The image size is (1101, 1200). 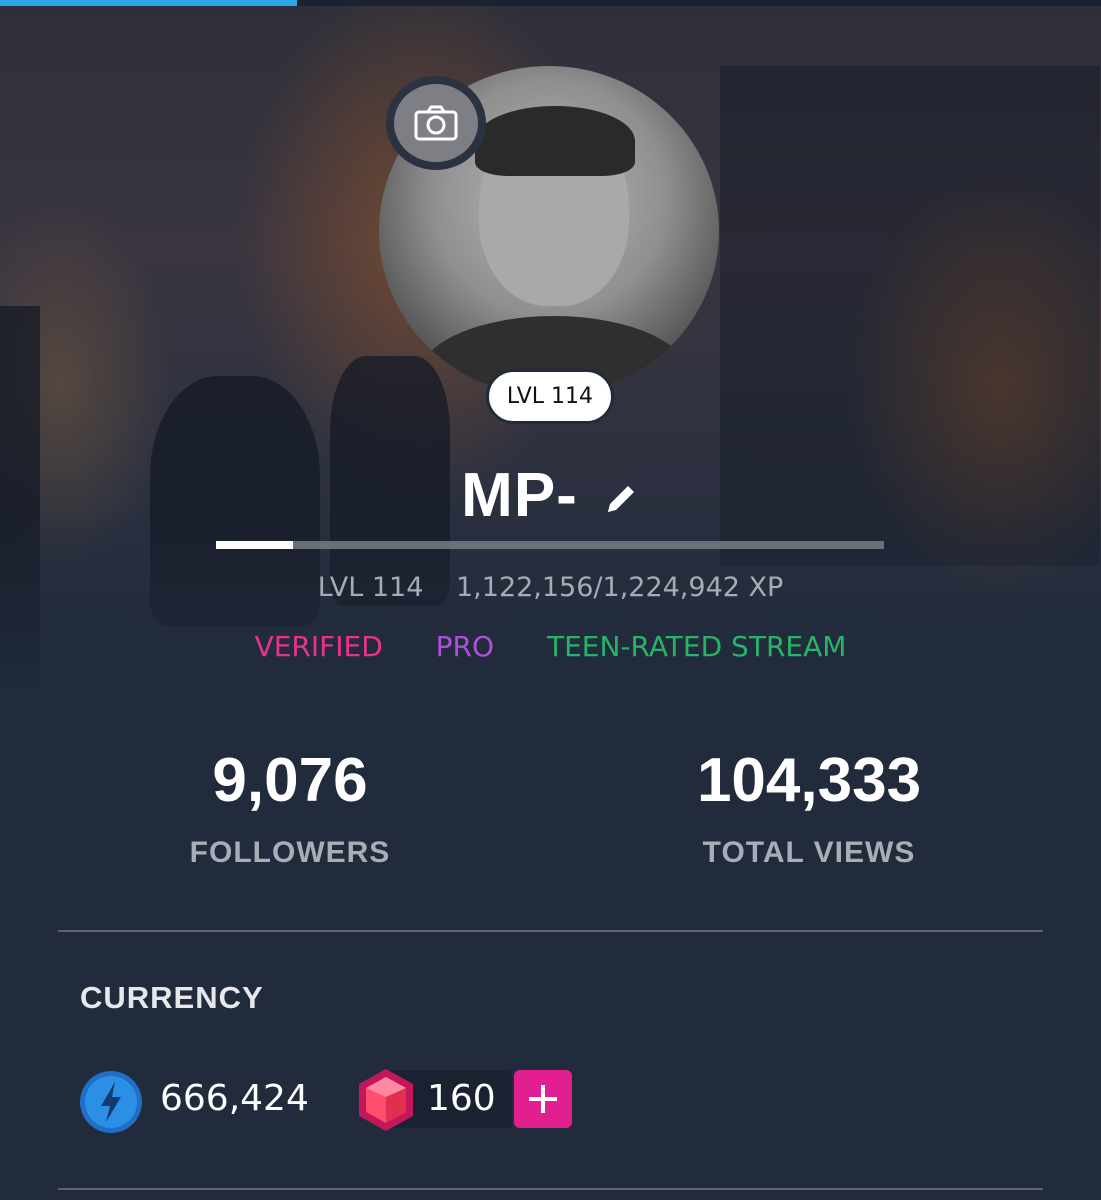 I want to click on camera-icon-bg, so click(x=436, y=123).